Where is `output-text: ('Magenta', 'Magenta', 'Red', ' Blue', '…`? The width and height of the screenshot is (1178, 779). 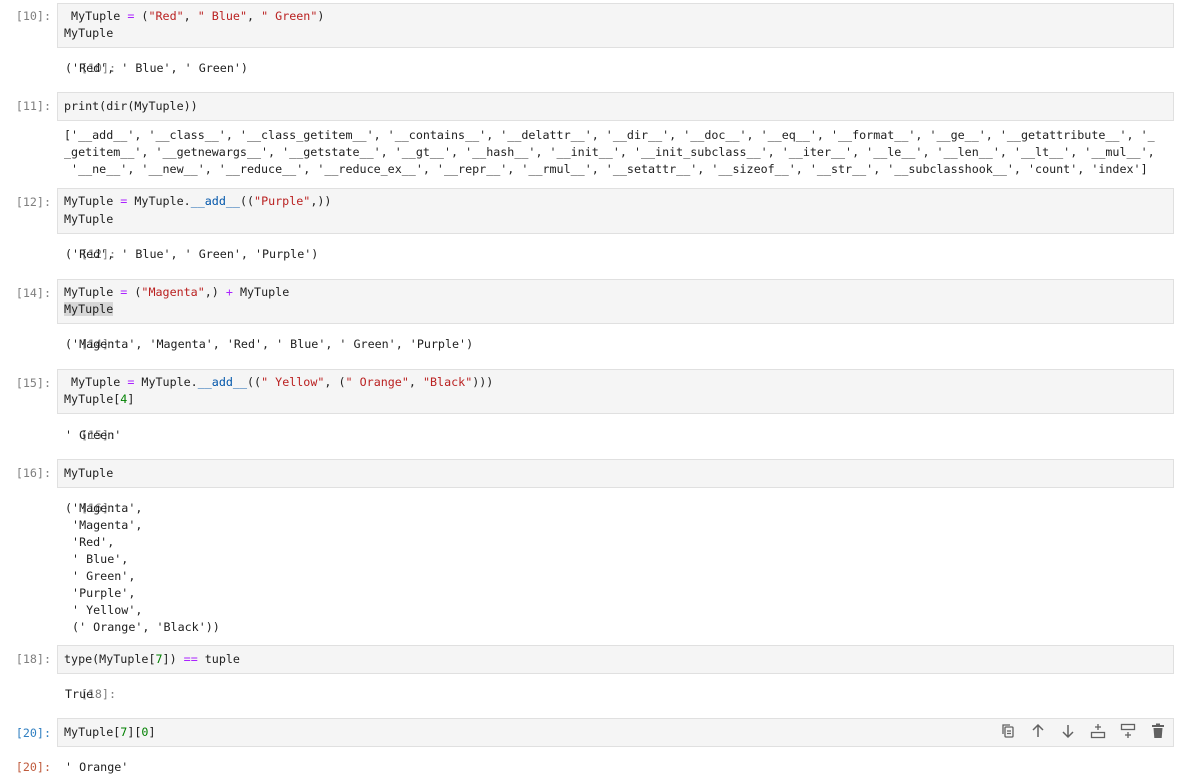
output-text: ('Magenta', 'Magenta', 'Red', ' Blue', '… is located at coordinates (269, 344).